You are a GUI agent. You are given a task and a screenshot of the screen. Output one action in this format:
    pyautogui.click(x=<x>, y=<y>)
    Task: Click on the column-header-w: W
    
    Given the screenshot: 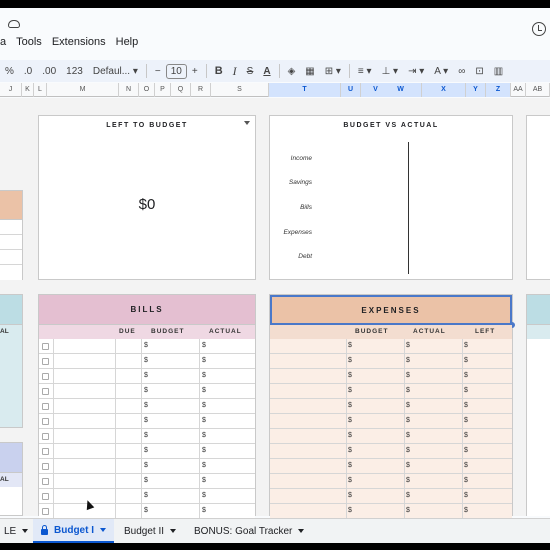 What is the action you would take?
    pyautogui.click(x=401, y=90)
    